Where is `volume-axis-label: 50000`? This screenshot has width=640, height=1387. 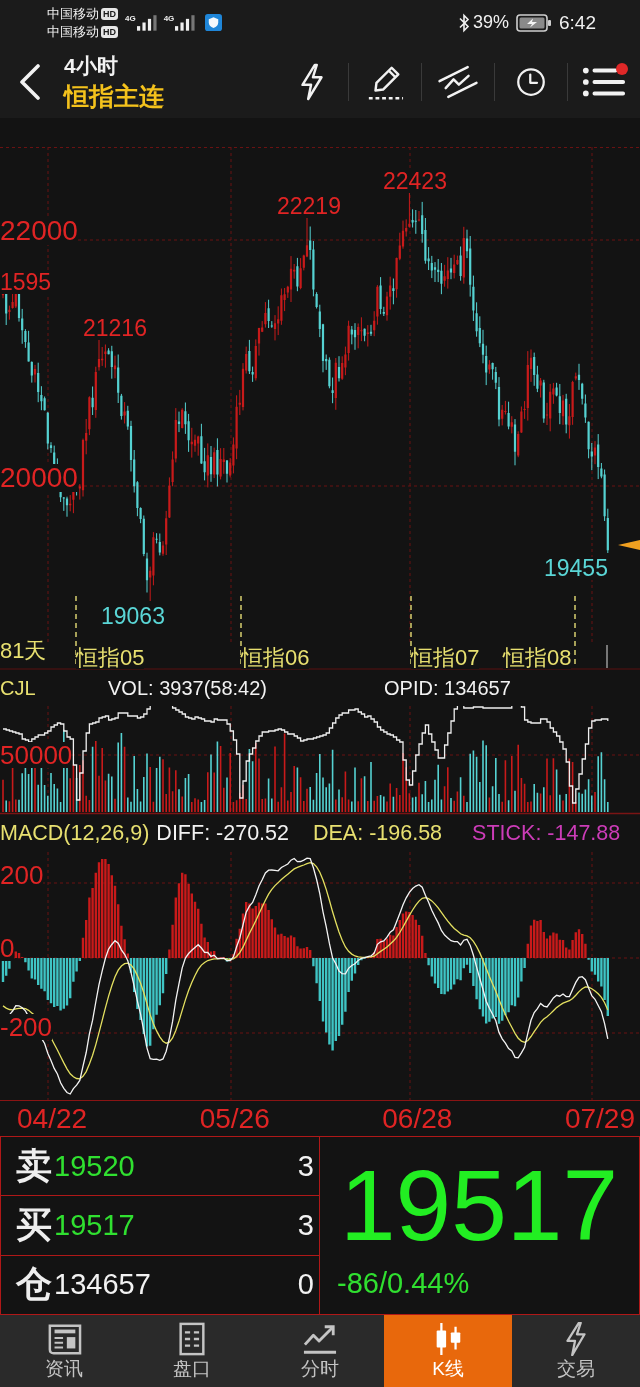
volume-axis-label: 50000 is located at coordinates (36, 755).